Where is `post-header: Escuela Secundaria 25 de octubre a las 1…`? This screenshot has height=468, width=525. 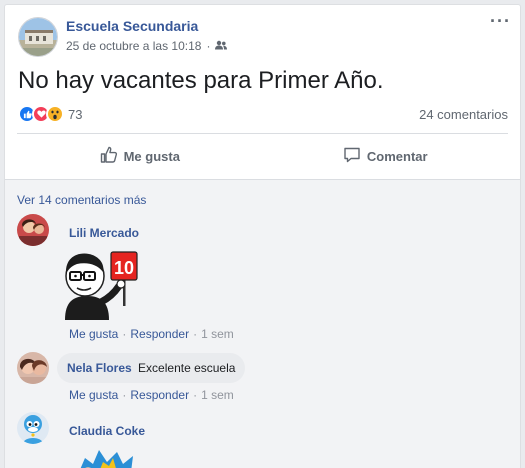 post-header: Escuela Secundaria 25 de octubre a las 1… is located at coordinates (262, 34).